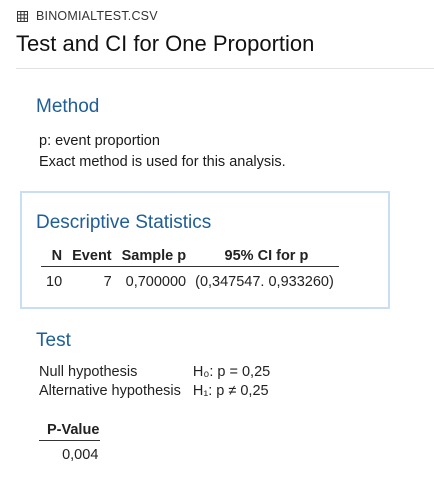  Describe the element at coordinates (110, 391) in the screenshot. I see `alternative-hypothesis-label: Alternative hypothesis` at that location.